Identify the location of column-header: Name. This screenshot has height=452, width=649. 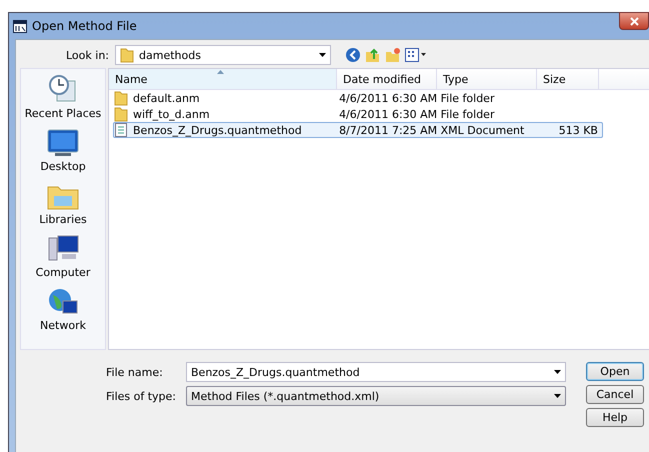
(223, 79).